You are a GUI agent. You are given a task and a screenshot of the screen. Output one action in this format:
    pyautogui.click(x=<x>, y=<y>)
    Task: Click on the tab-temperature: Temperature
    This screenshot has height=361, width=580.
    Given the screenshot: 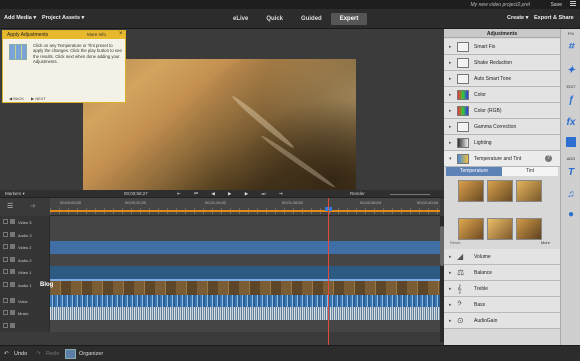 What is the action you would take?
    pyautogui.click(x=474, y=171)
    